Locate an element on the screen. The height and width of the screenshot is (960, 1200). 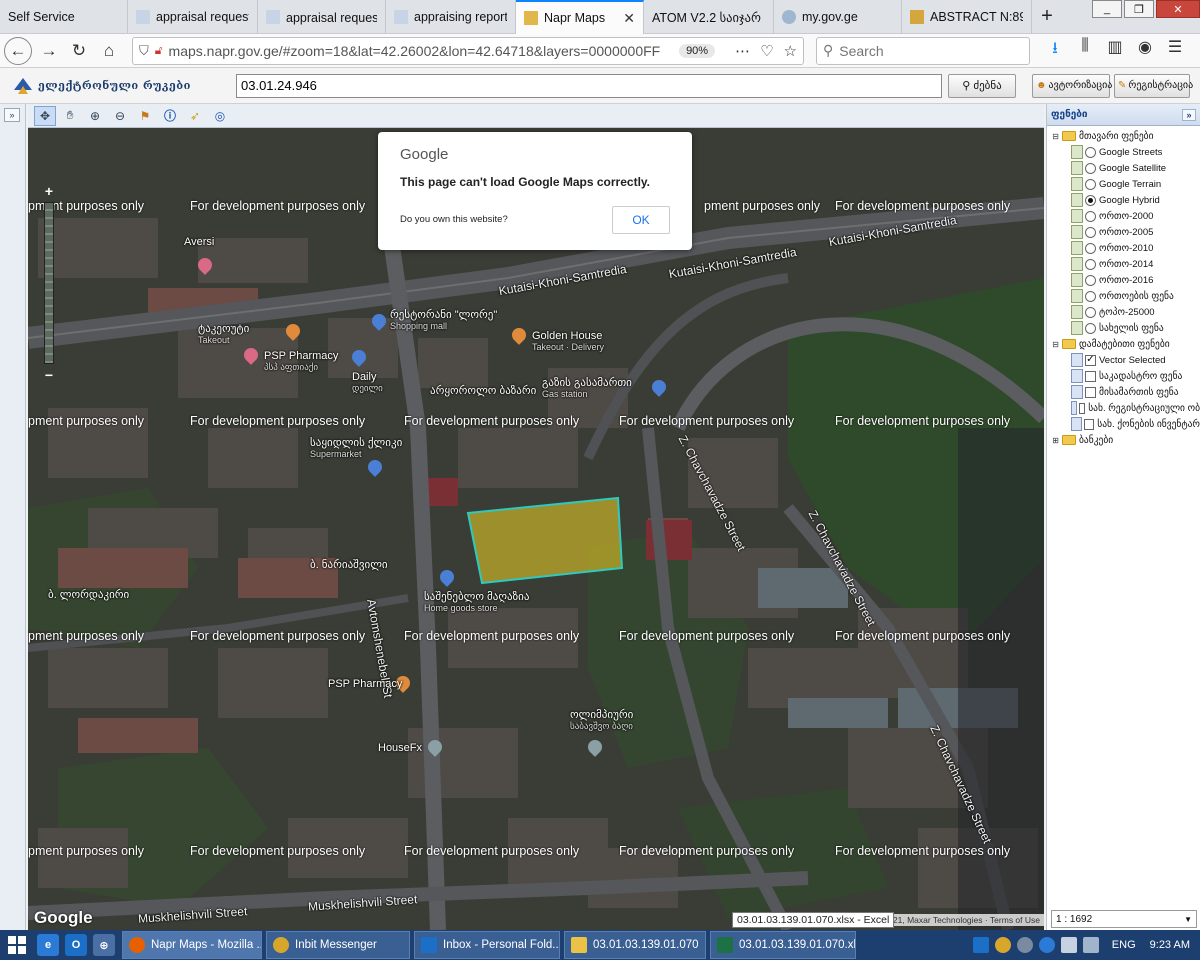
collapse-panel-icon: » is located at coordinates (1189, 114).